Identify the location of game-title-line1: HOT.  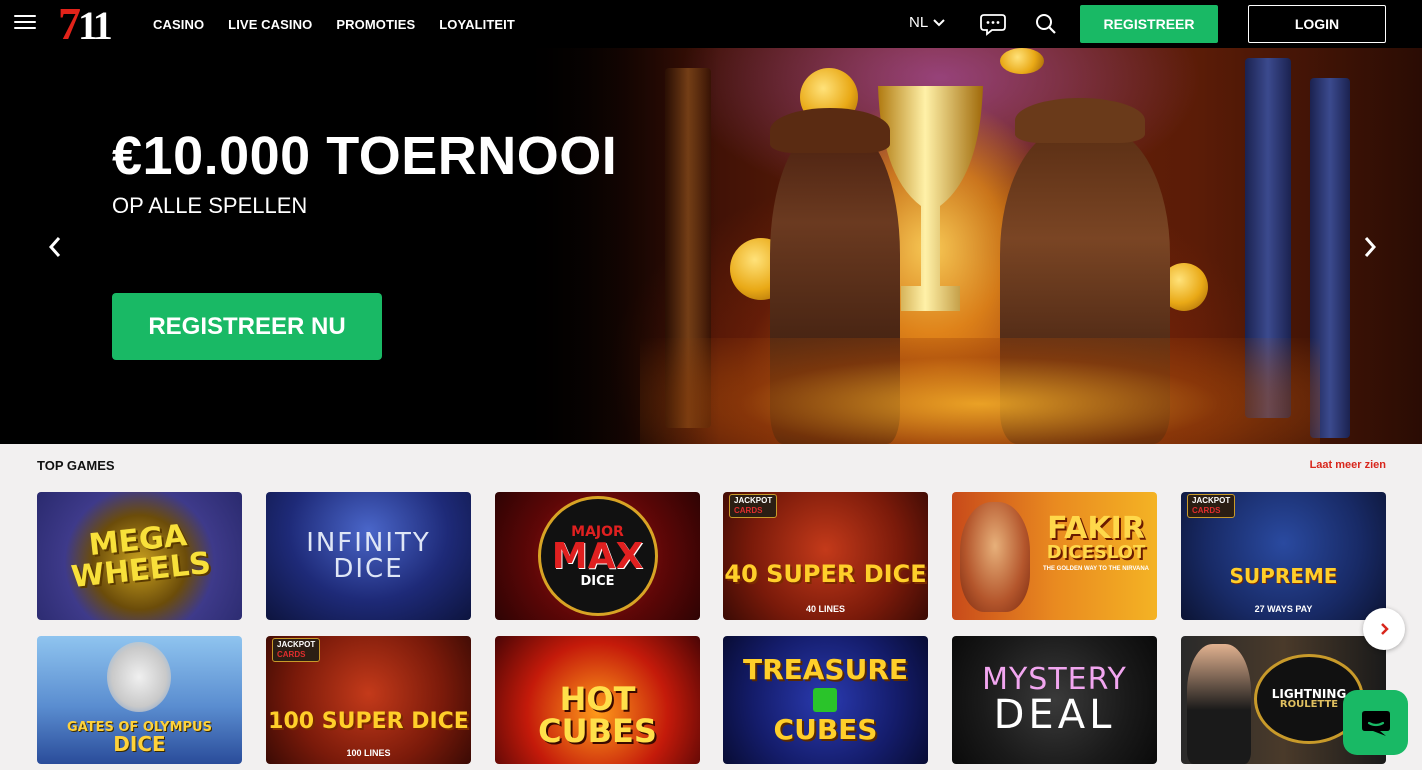
(597, 699).